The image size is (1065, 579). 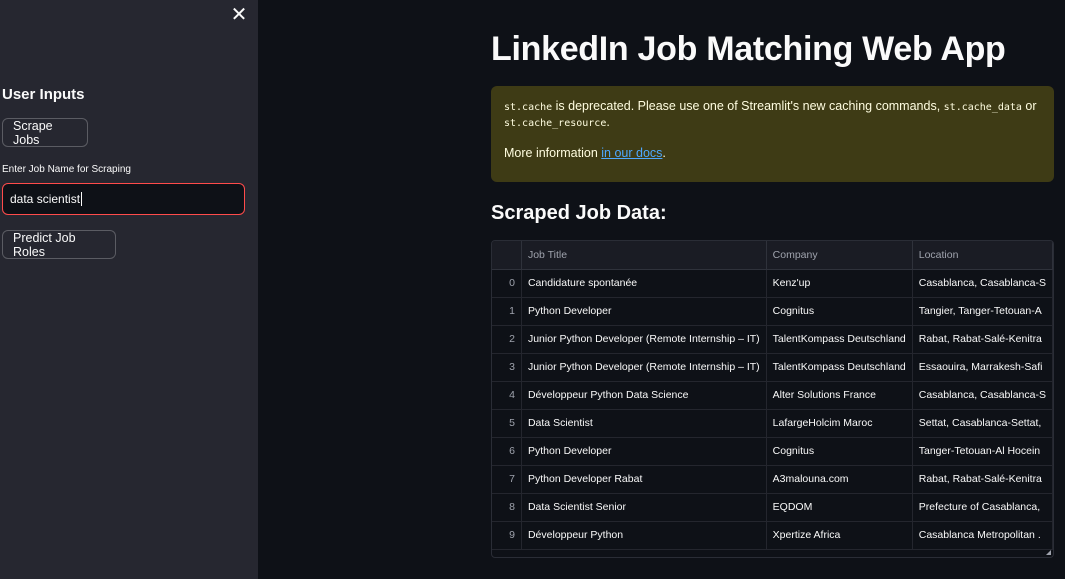 What do you see at coordinates (59, 244) in the screenshot?
I see `predict-job-roles-button: Predict Job Roles` at bounding box center [59, 244].